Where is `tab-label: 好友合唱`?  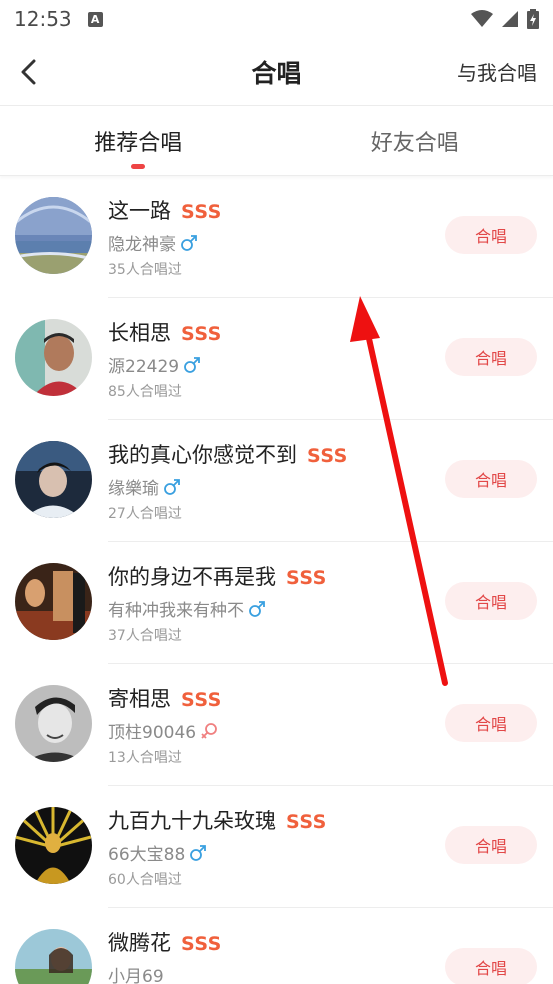 tab-label: 好友合唱 is located at coordinates (414, 143).